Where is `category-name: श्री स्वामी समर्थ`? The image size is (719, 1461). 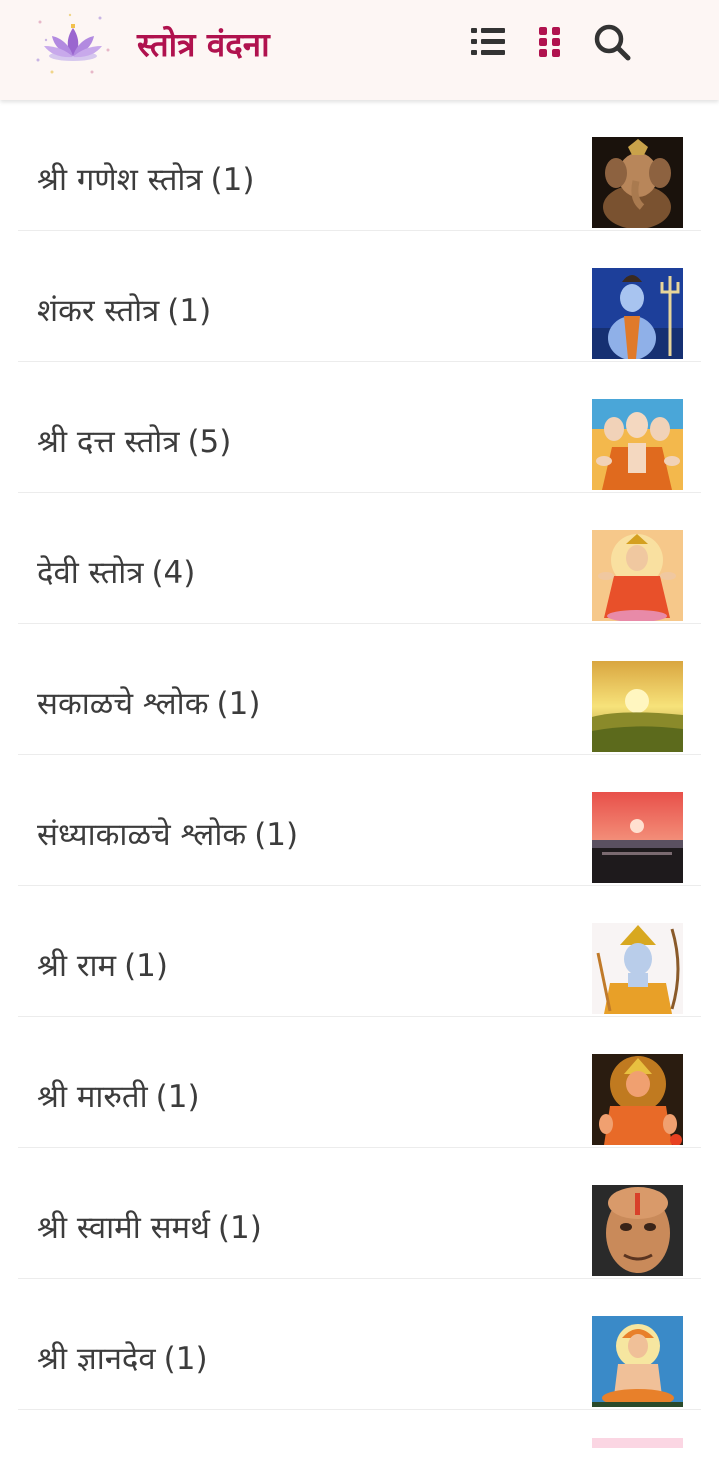
category-name: श्री स्वामी समर्थ is located at coordinates (123, 1228).